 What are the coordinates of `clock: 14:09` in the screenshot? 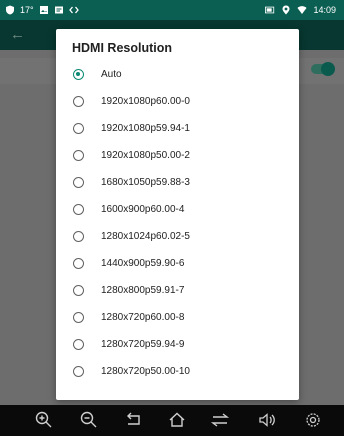 It's located at (324, 10).